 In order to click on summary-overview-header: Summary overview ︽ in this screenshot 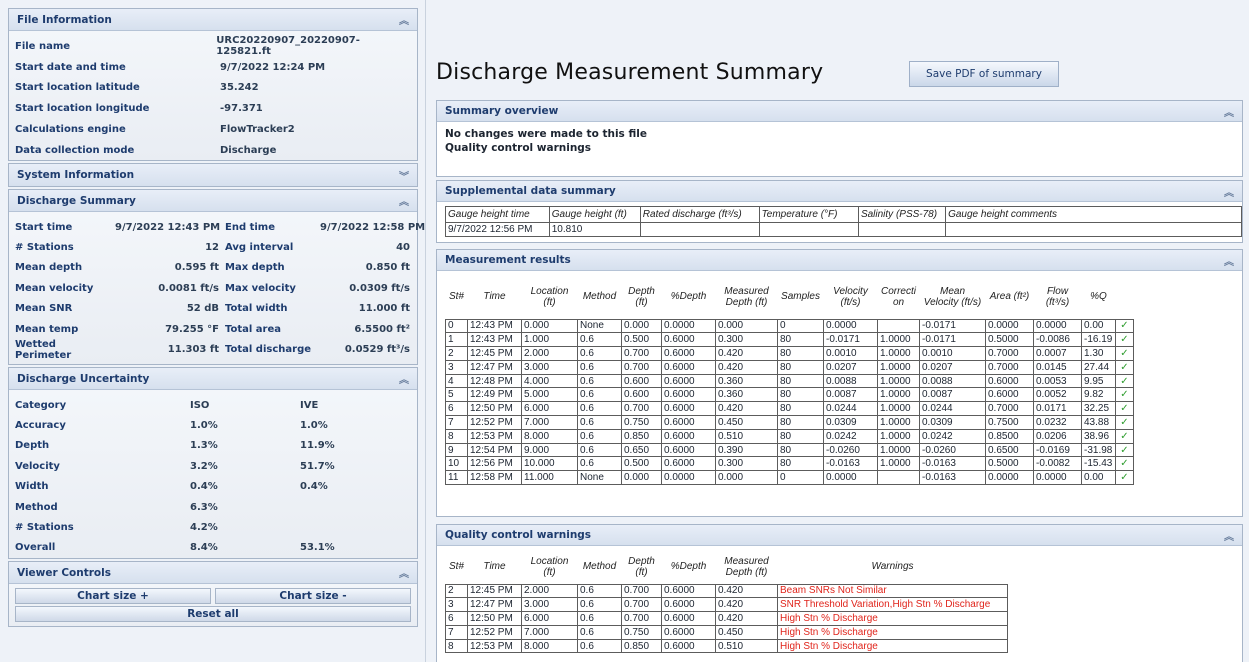, I will do `click(839, 111)`.